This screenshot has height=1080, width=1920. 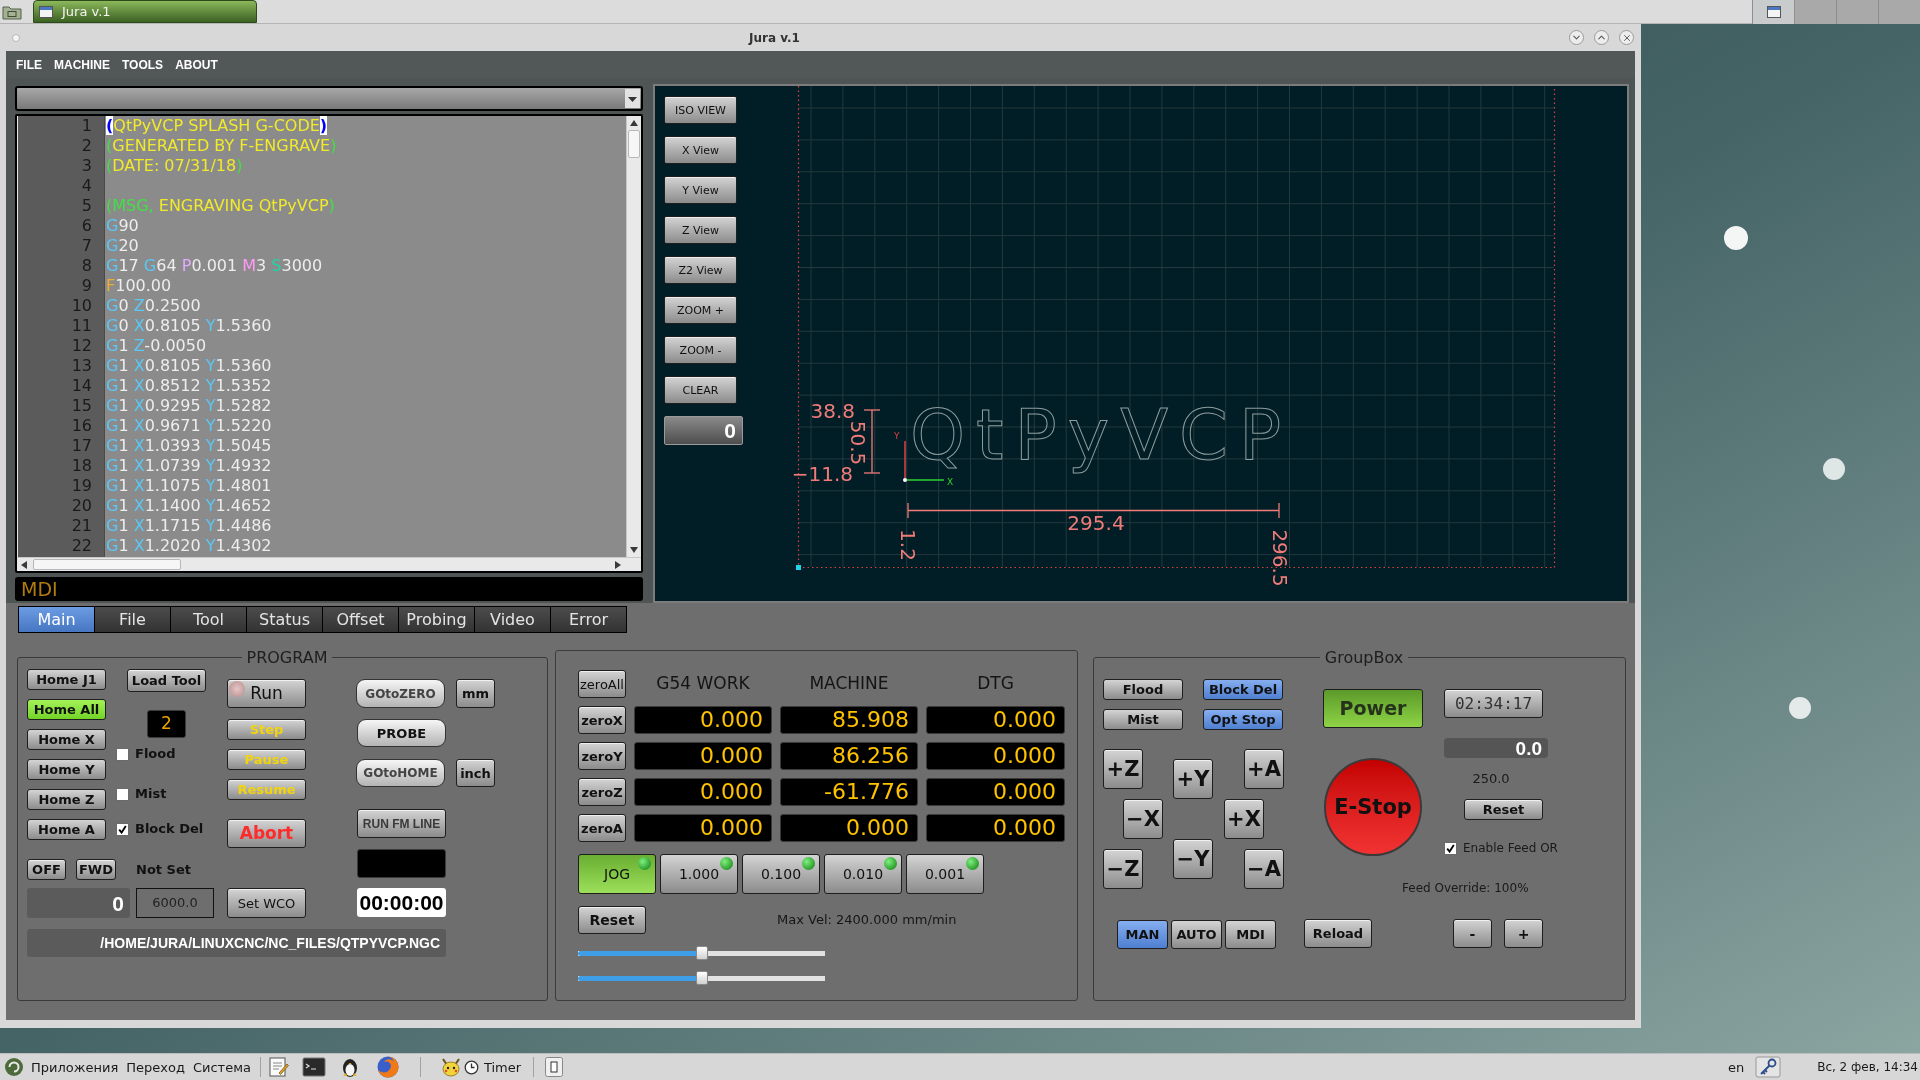 What do you see at coordinates (1143, 819) in the screenshot?
I see `jog-axis-button: −X` at bounding box center [1143, 819].